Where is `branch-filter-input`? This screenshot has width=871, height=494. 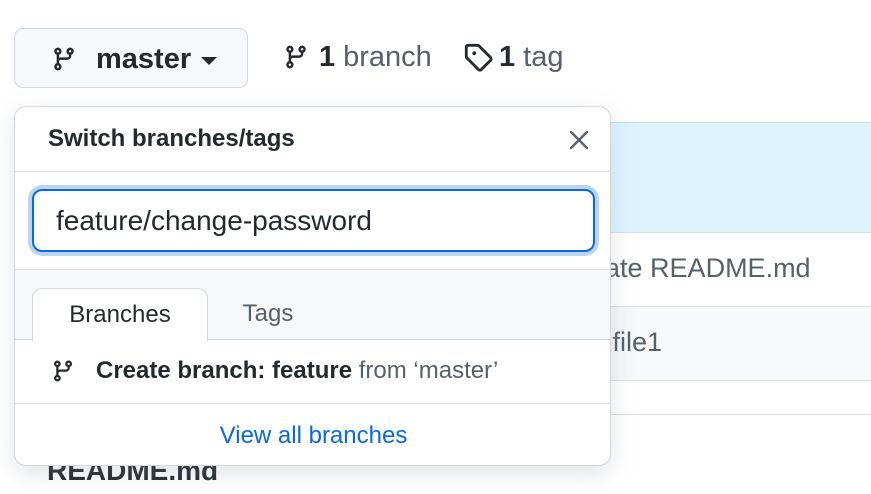 branch-filter-input is located at coordinates (313, 220).